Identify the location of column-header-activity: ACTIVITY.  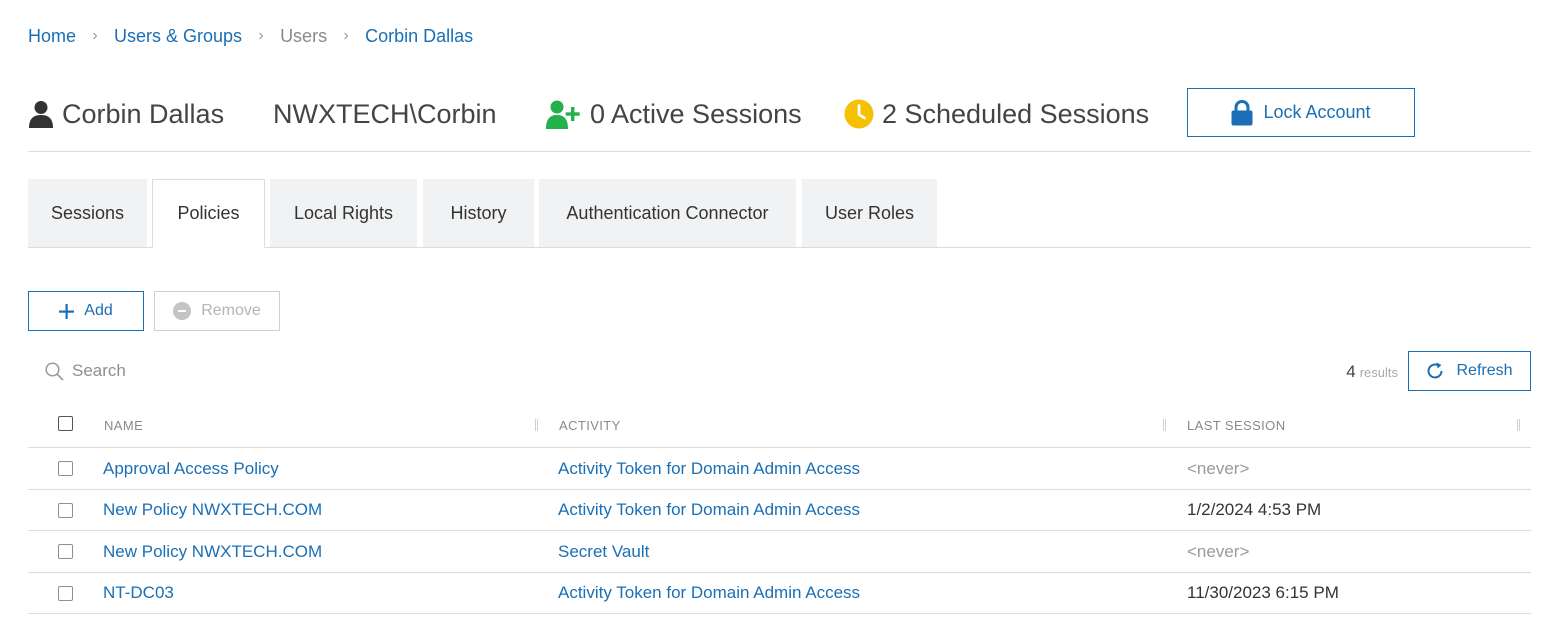
(590, 425).